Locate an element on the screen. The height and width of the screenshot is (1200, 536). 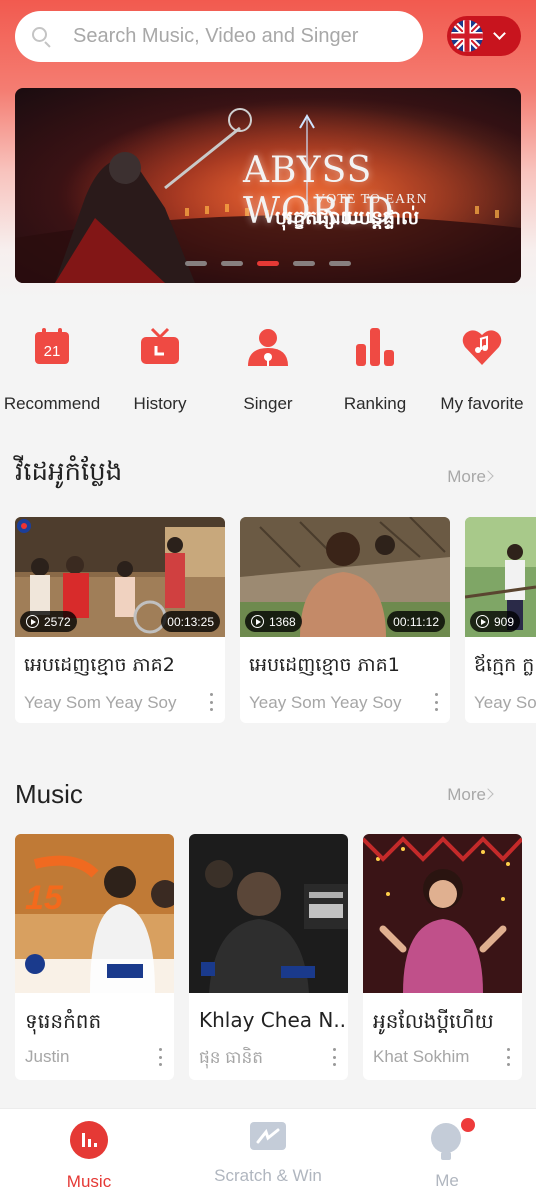
music-more-link: More is located at coordinates (466, 795).